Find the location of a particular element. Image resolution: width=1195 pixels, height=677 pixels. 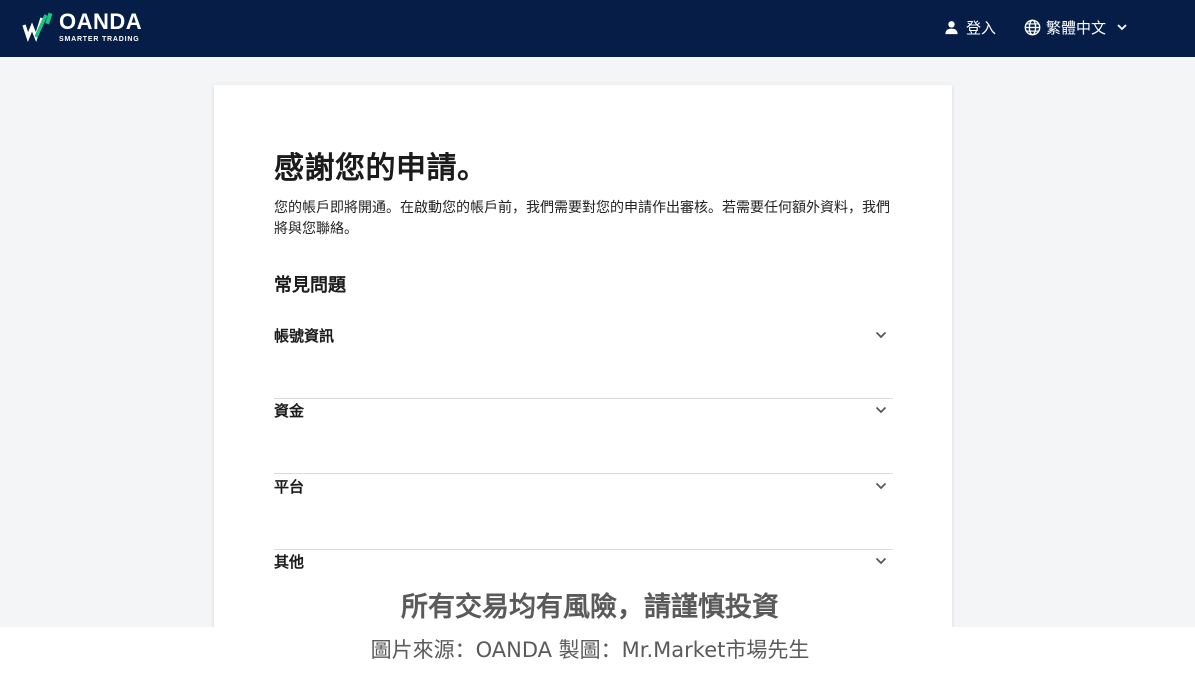

language-selector: 繁體中文 is located at coordinates (1076, 27).